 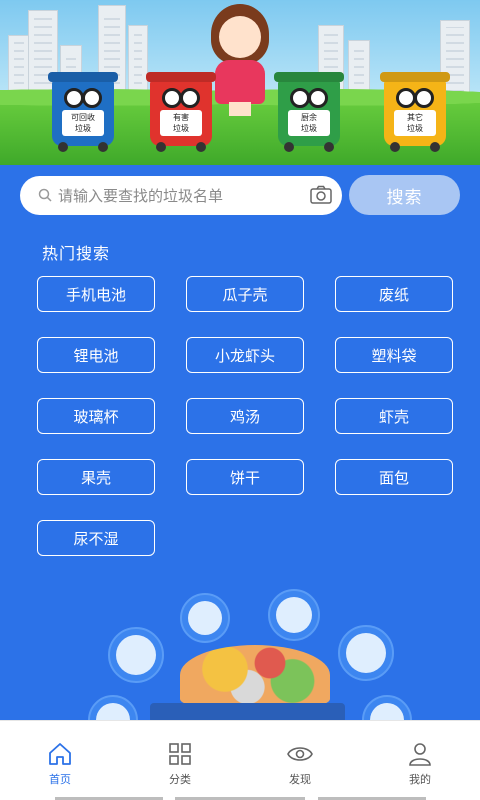 What do you see at coordinates (83, 112) in the screenshot?
I see `recyclable-bin: 可回收 垃圾` at bounding box center [83, 112].